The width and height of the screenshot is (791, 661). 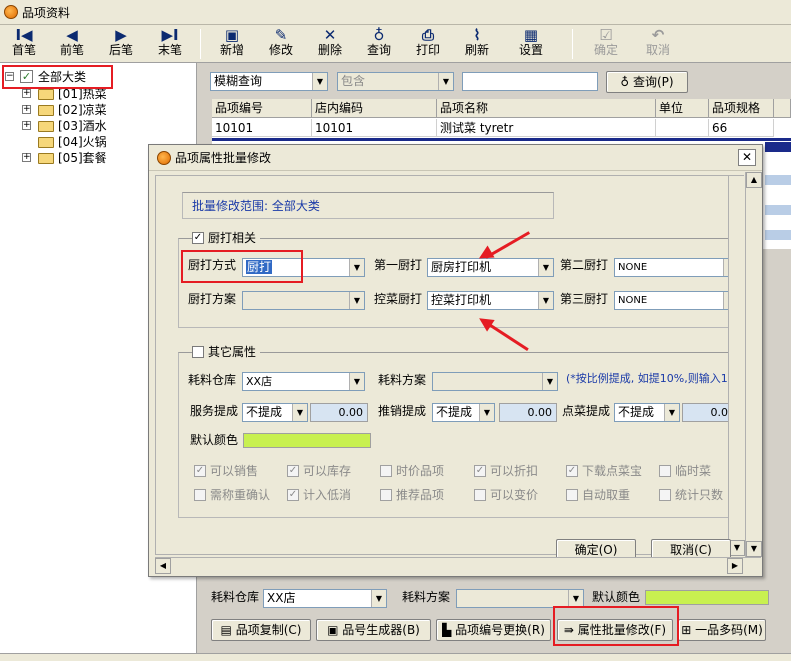 What do you see at coordinates (598, 495) in the screenshot?
I see `auto-weigh-checkbox: 自动取重` at bounding box center [598, 495].